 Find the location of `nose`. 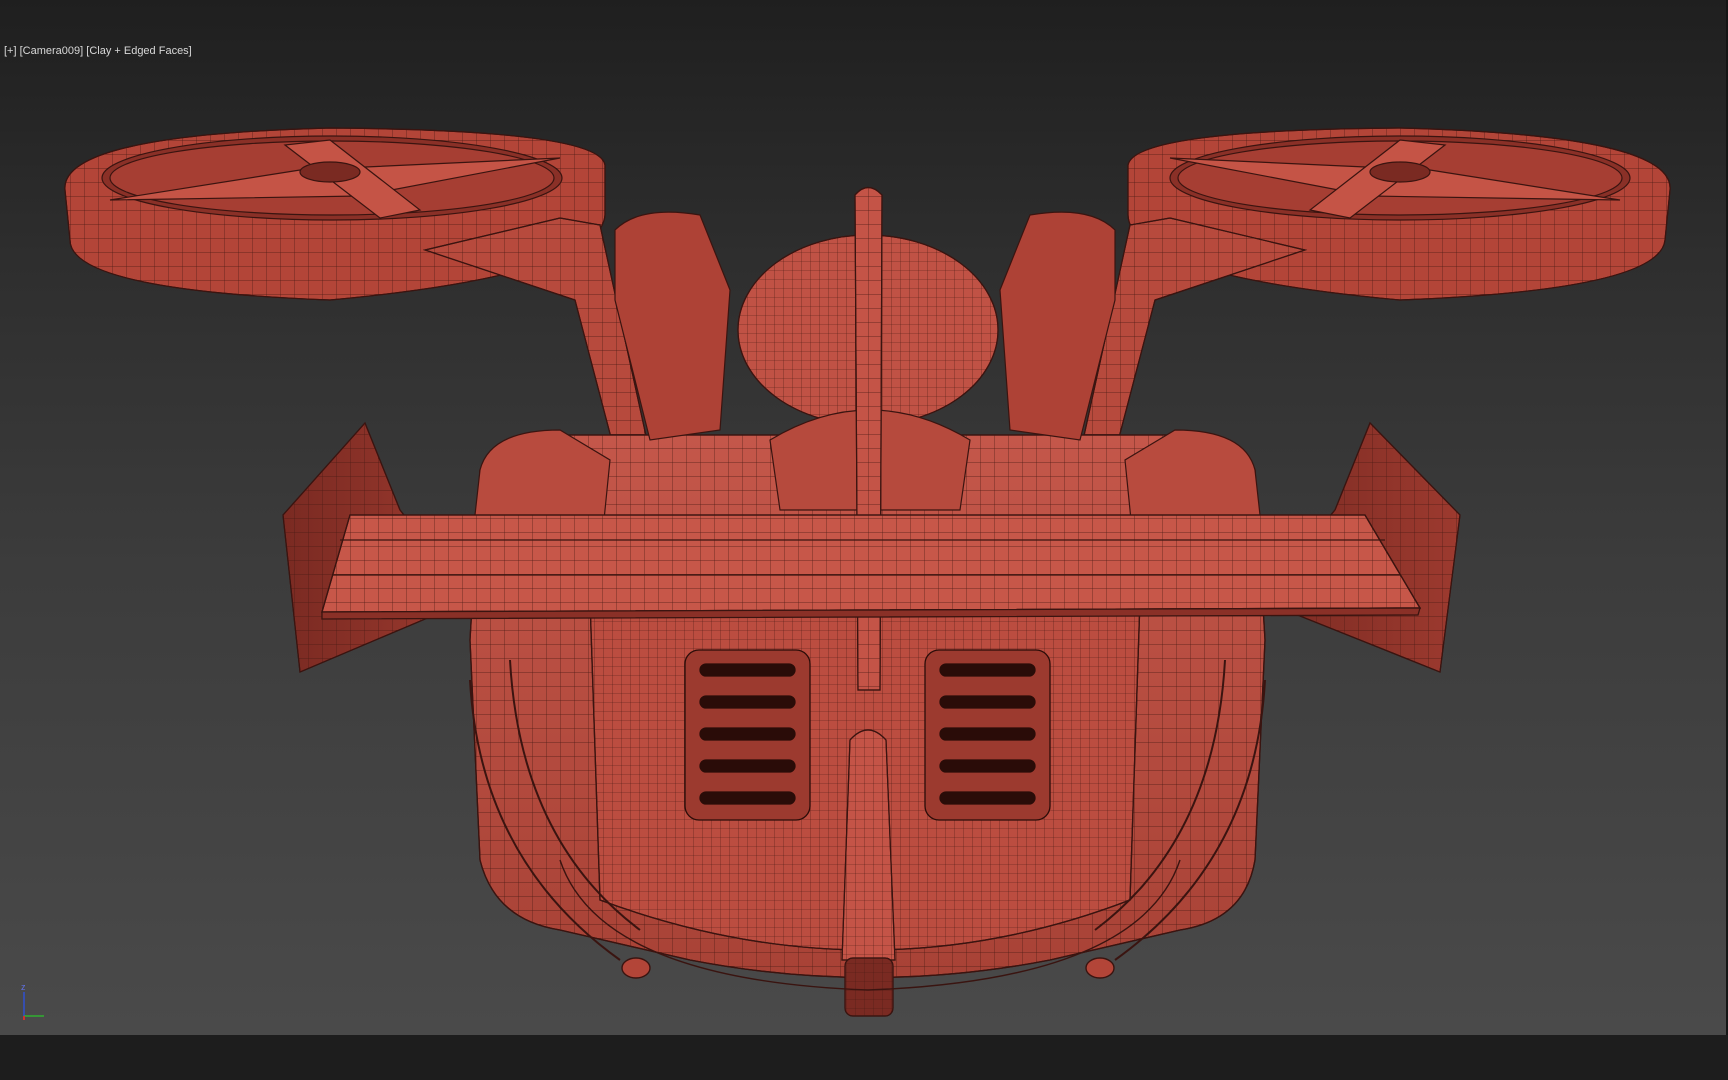

nose is located at coordinates (868, 873).